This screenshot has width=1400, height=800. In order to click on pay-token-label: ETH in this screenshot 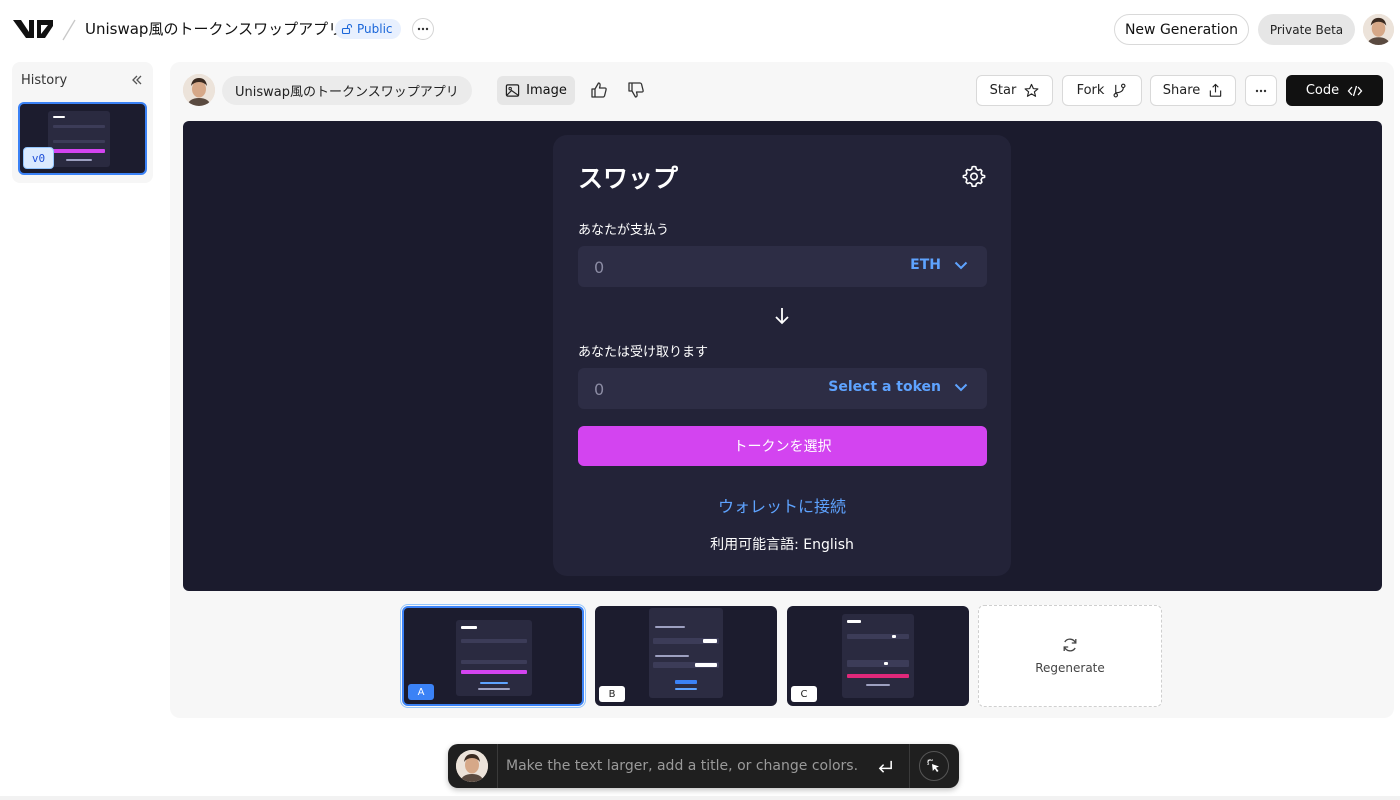, I will do `click(925, 265)`.